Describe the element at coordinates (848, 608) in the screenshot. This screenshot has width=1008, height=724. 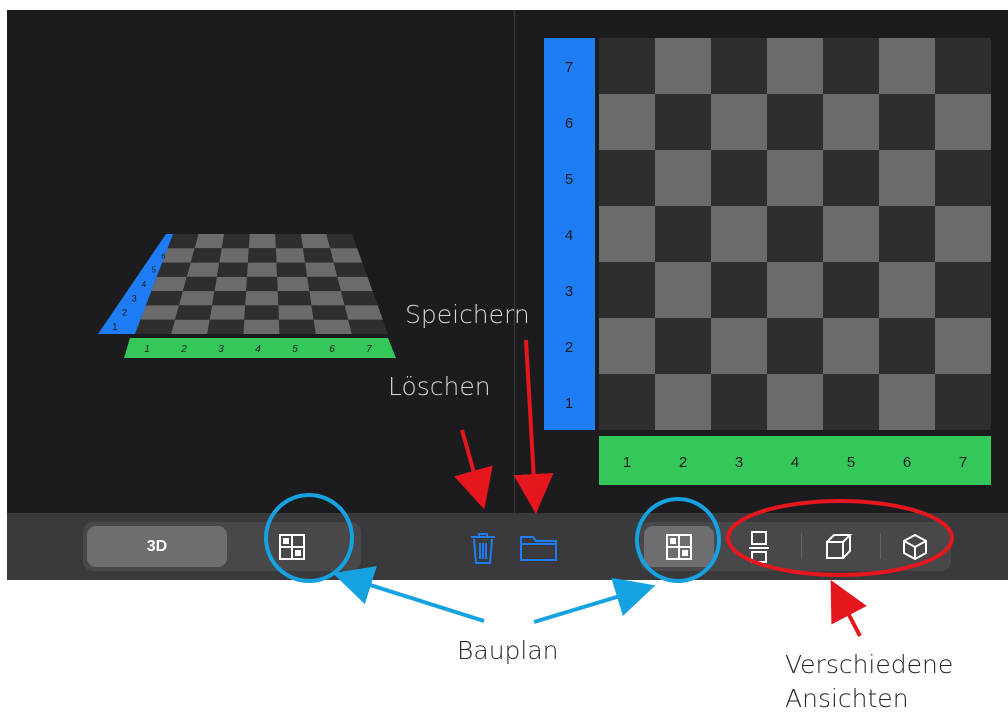
I see `arrow-verschiedene` at that location.